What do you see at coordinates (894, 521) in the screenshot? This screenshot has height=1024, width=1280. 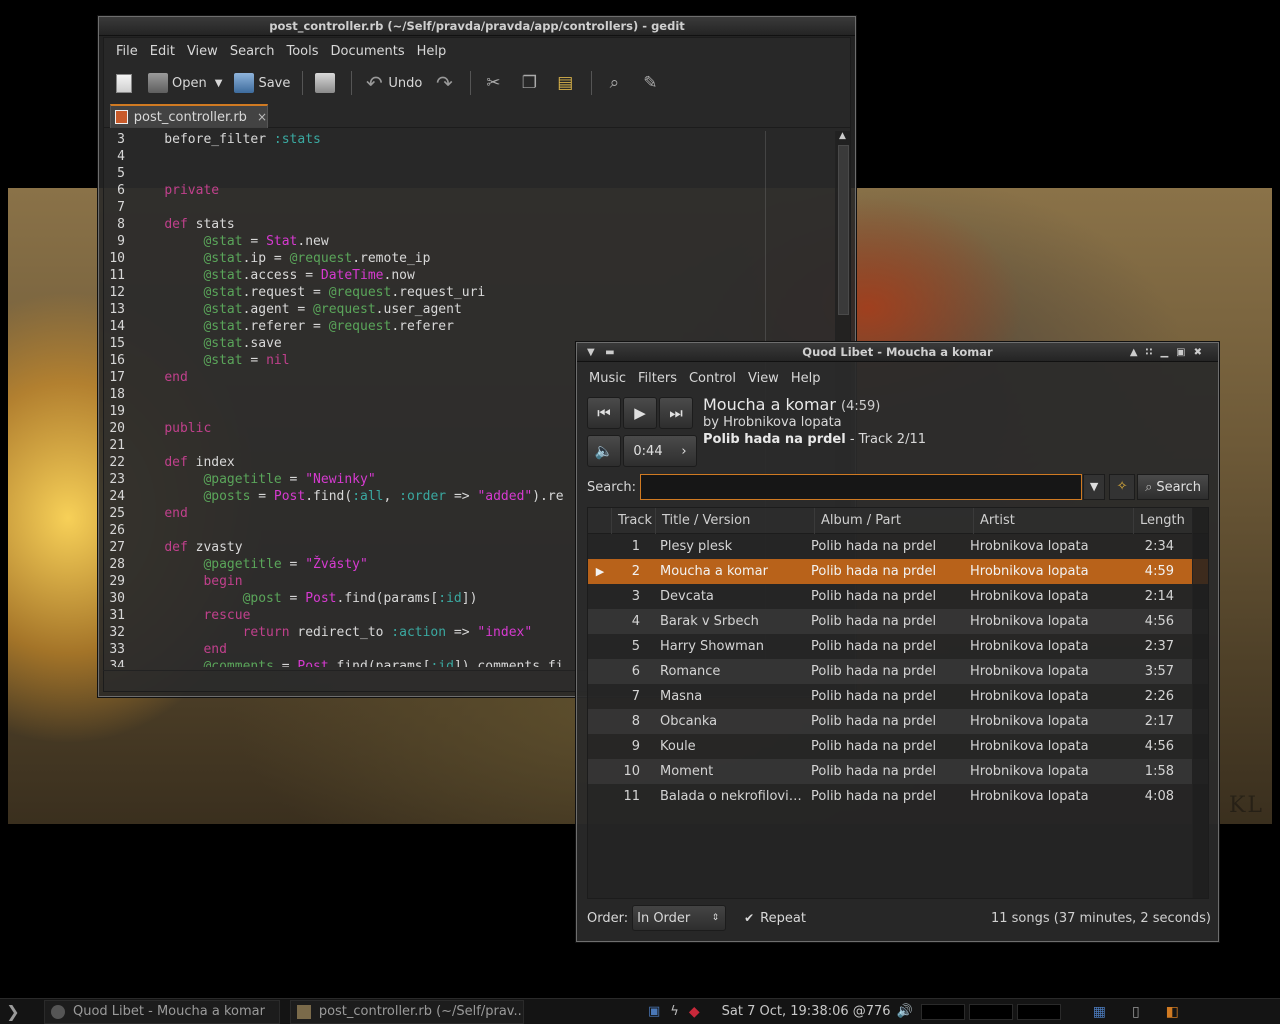 I see `column-album: Album / Part` at bounding box center [894, 521].